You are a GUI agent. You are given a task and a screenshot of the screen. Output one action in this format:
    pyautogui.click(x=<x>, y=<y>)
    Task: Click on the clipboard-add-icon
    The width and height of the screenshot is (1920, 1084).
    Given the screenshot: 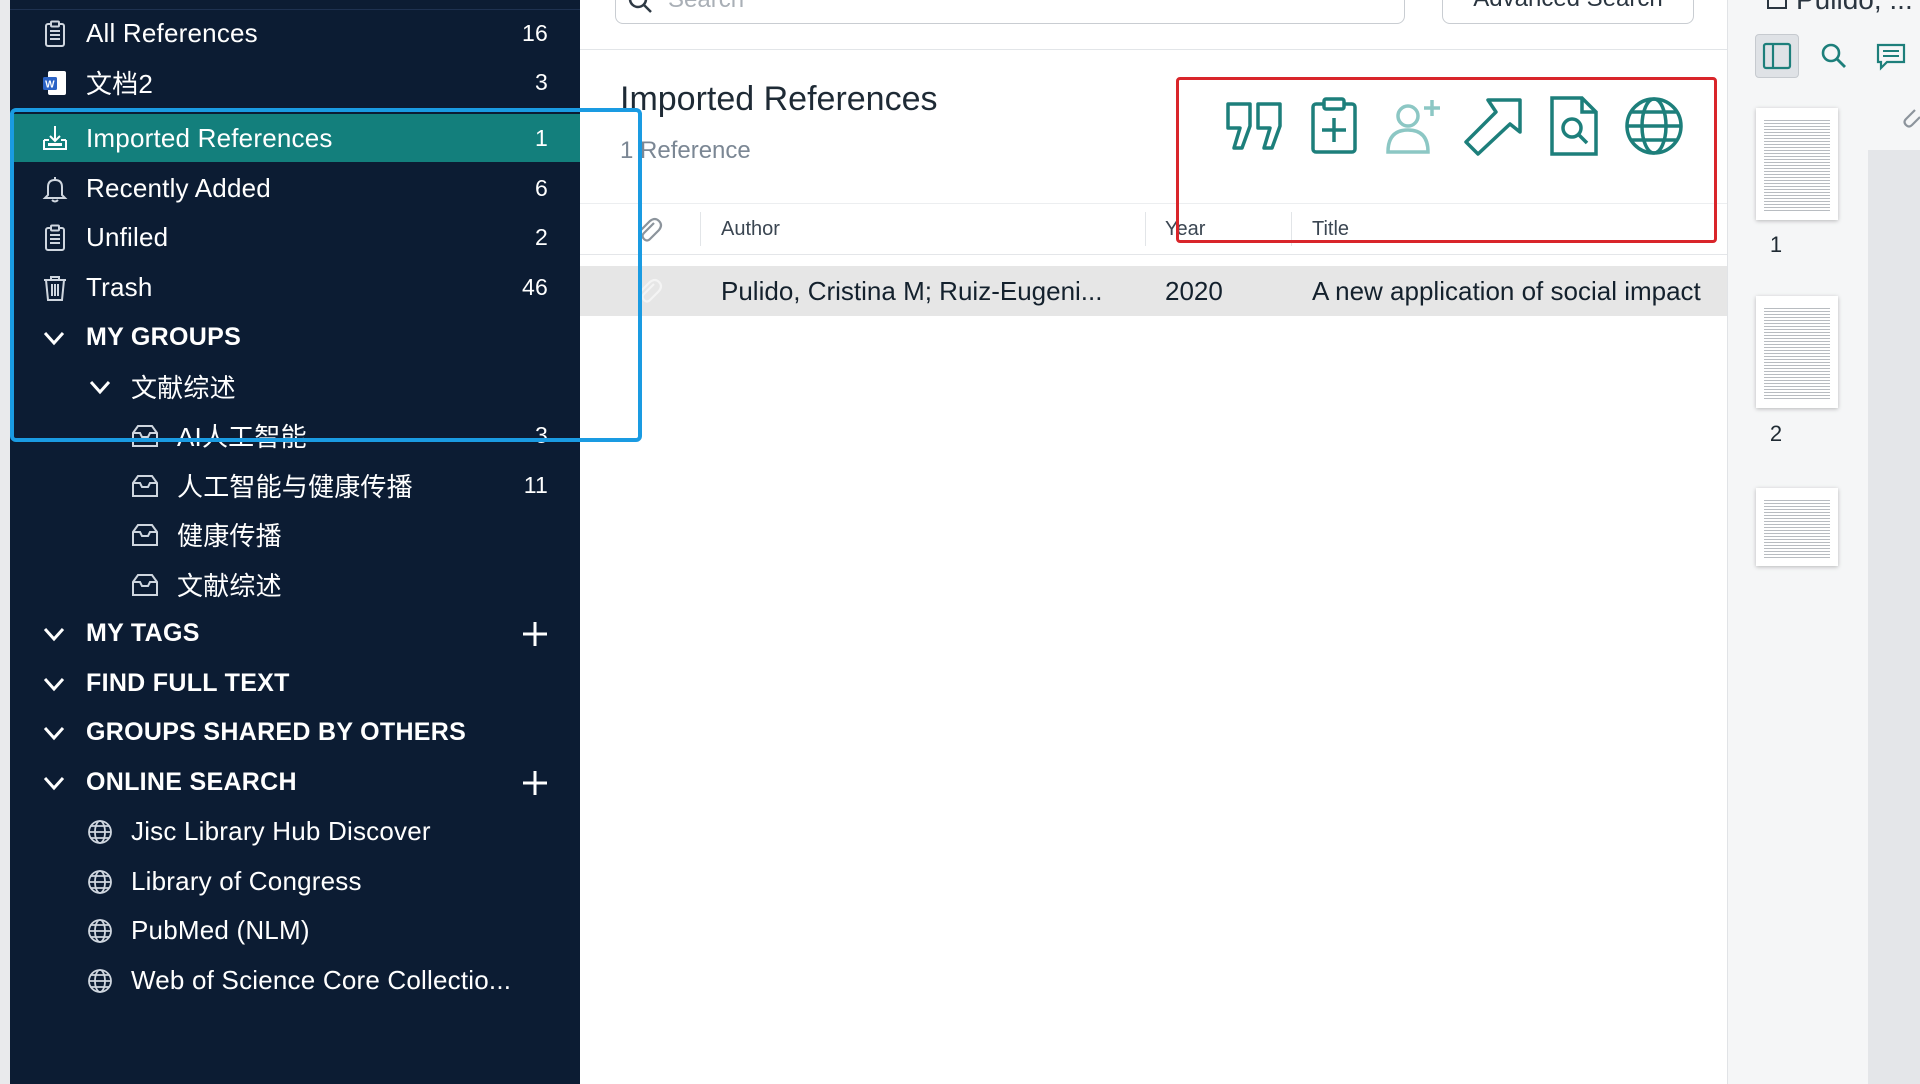 What is the action you would take?
    pyautogui.click(x=1334, y=126)
    